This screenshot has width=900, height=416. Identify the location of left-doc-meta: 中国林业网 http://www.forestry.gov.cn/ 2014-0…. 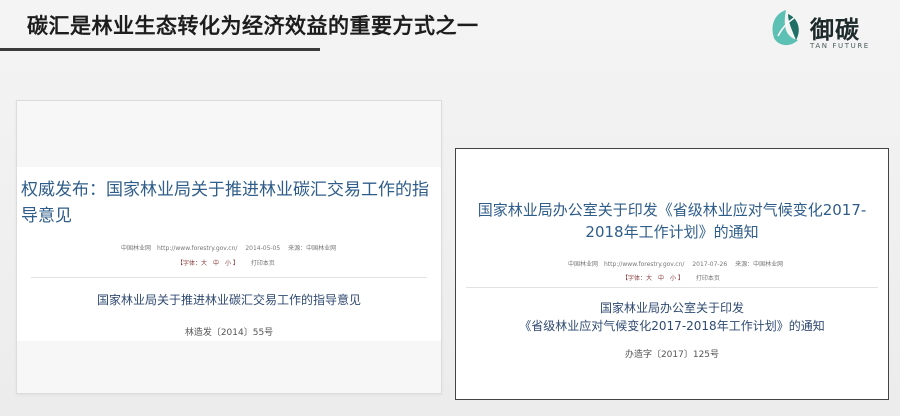
(229, 248).